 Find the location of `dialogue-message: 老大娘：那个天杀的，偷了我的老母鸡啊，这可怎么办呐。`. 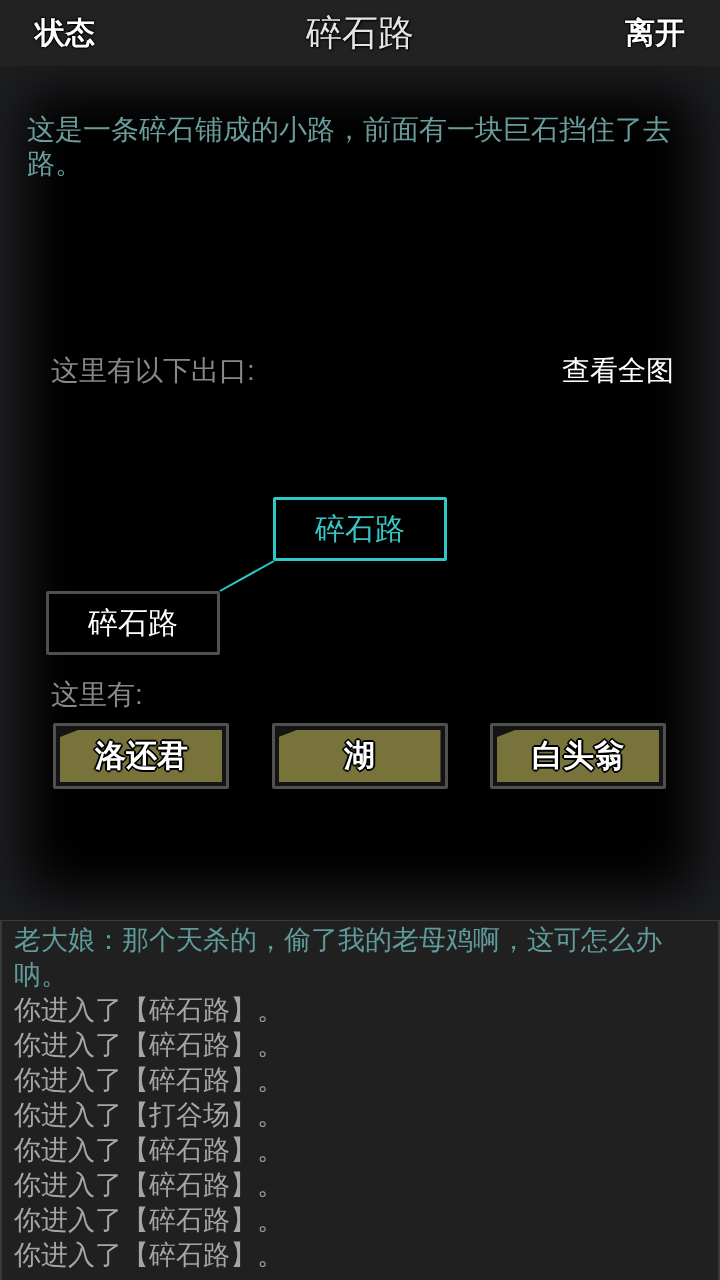

dialogue-message: 老大娘：那个天杀的，偷了我的老母鸡啊，这可怎么办呐。 is located at coordinates (338, 958).